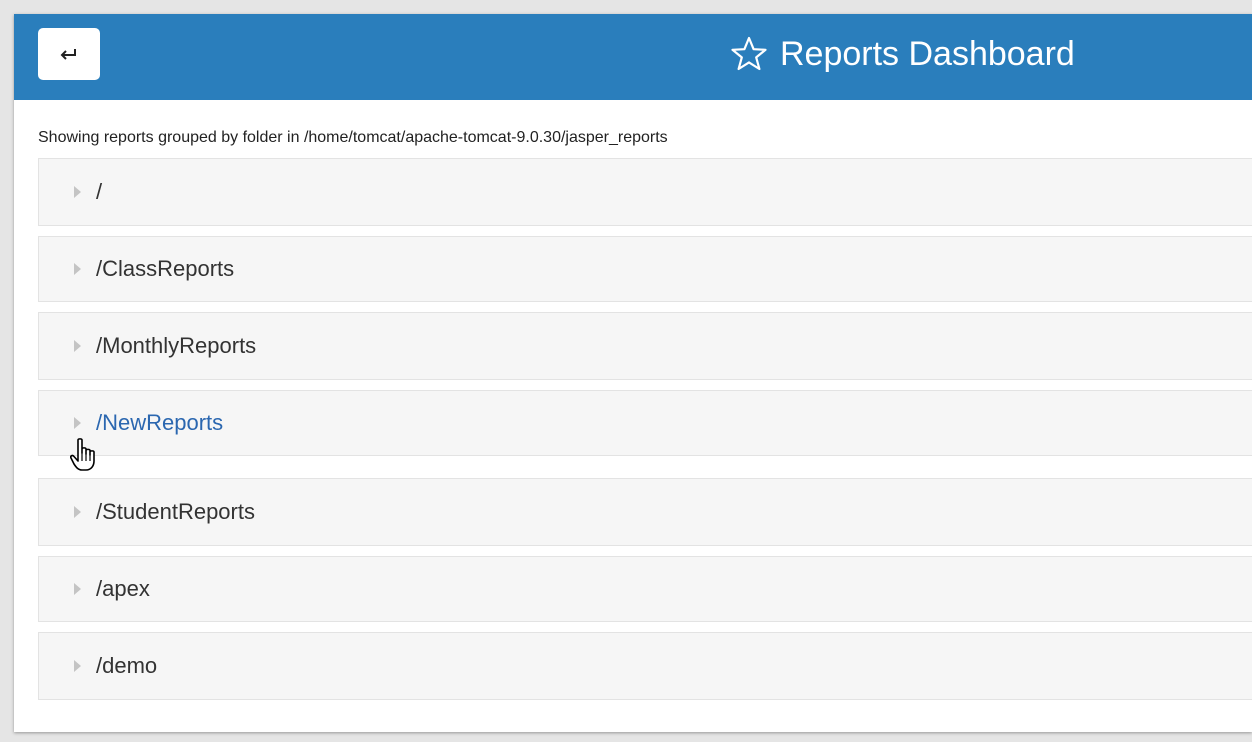 The image size is (1252, 742). What do you see at coordinates (645, 666) in the screenshot?
I see `folder-item-demo: /demo` at bounding box center [645, 666].